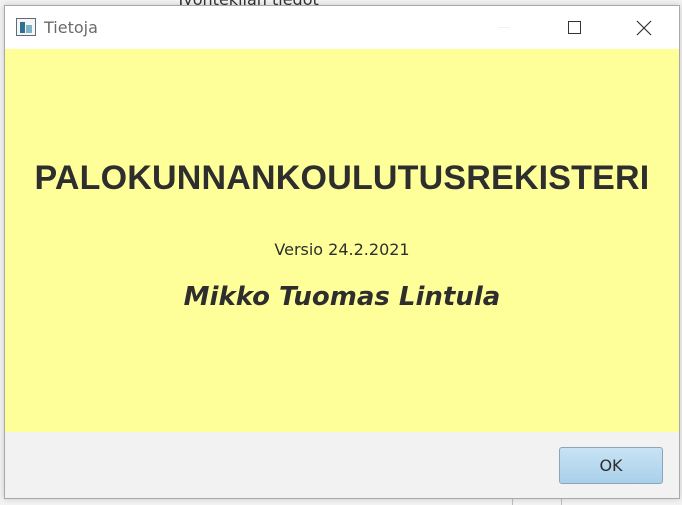 This screenshot has width=682, height=505. I want to click on version-text: Versio 24.2.2021, so click(342, 249).